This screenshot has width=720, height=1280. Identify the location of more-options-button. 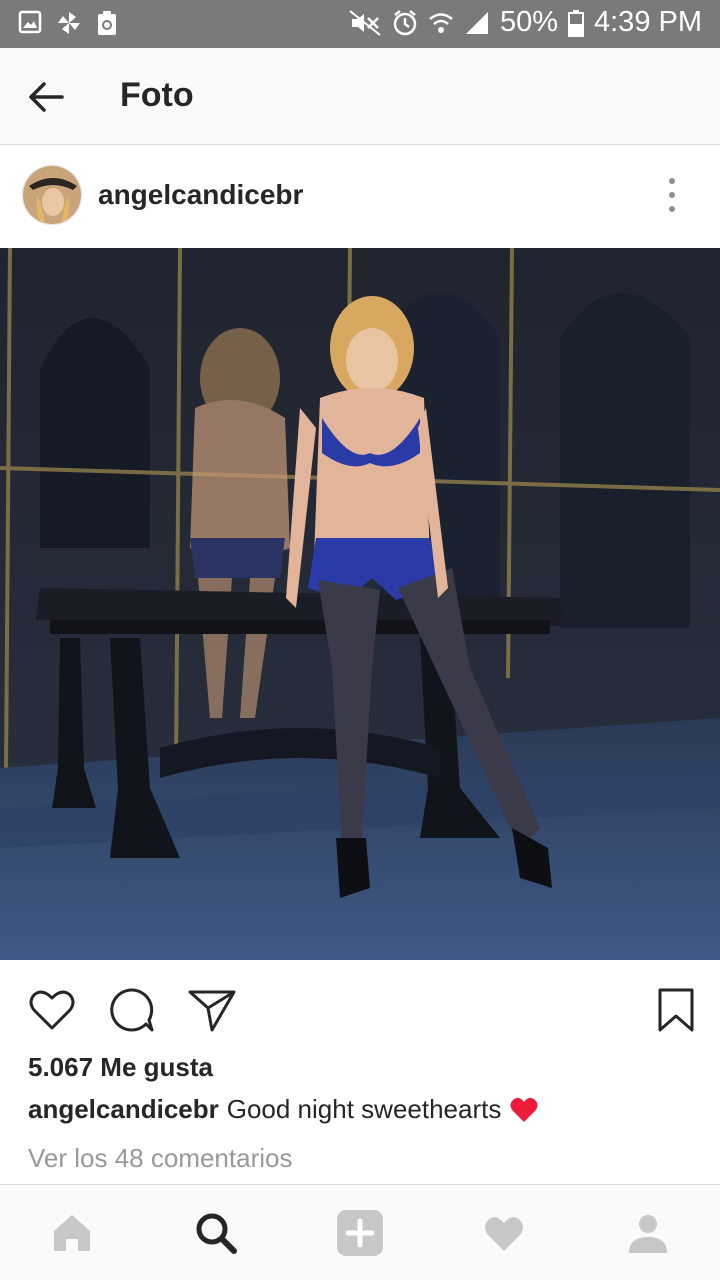
(672, 195).